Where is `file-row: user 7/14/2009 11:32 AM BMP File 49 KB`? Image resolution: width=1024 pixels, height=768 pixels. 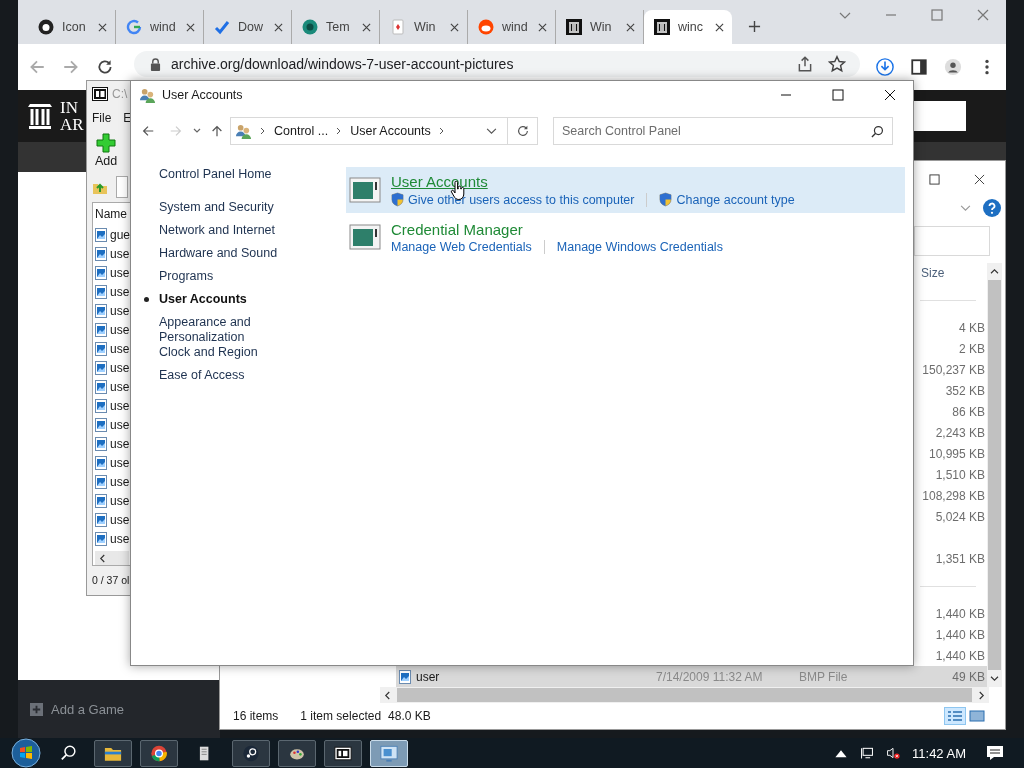
file-row: user 7/14/2009 11:32 AM BMP File 49 KB is located at coordinates (691, 676).